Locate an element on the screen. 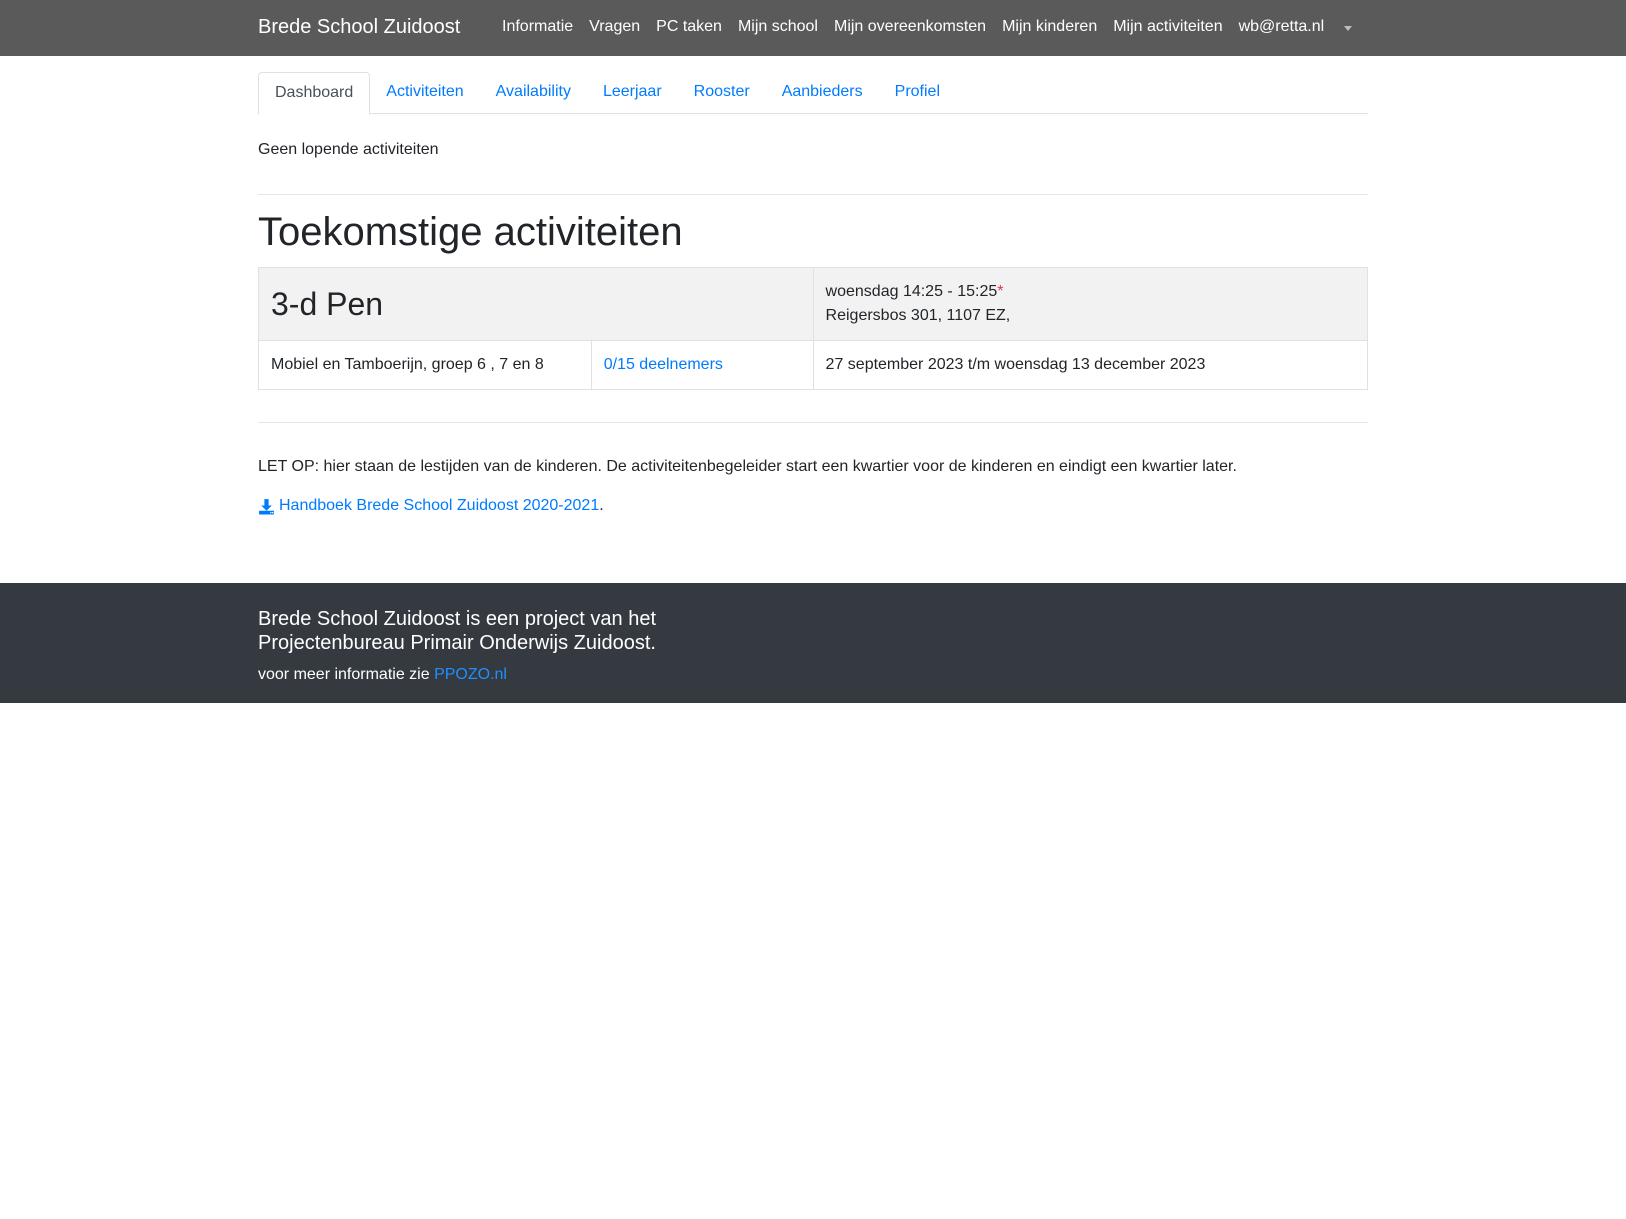  nav-informatie: Informatie is located at coordinates (537, 27).